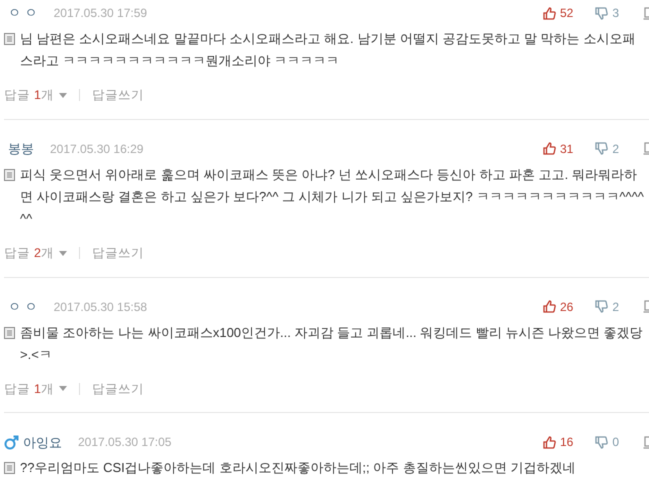 This screenshot has height=502, width=649. I want to click on comment-date: 2017.05.30 17:05, so click(125, 443).